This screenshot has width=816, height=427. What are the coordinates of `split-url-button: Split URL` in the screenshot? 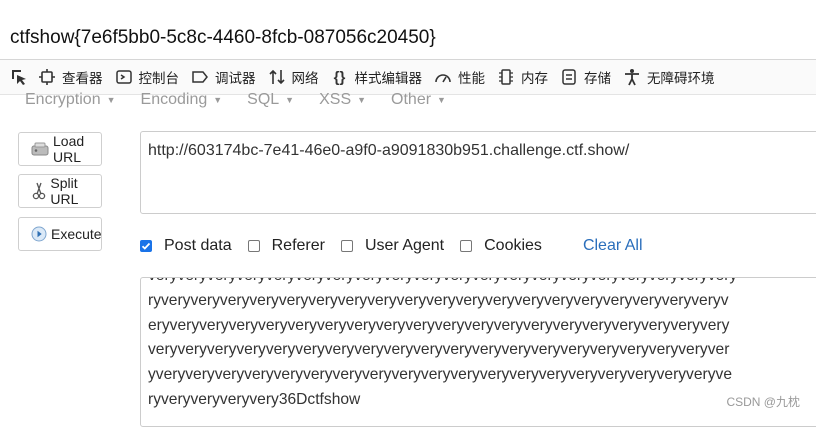 It's located at (60, 191).